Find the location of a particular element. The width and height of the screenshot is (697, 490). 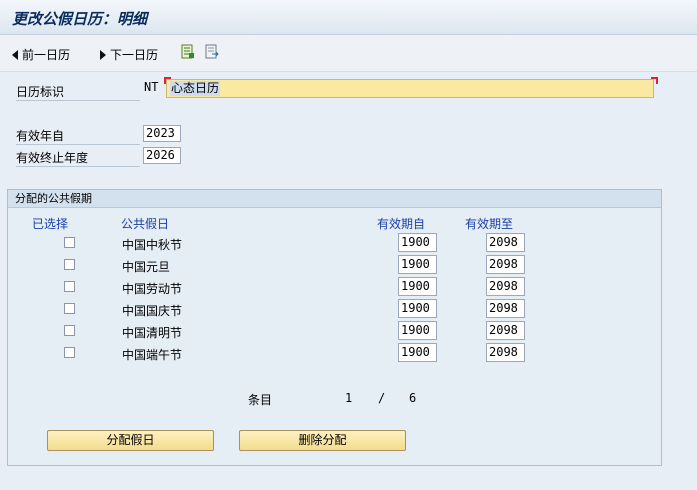

valid-from-label: 有效年自 is located at coordinates (78, 136).